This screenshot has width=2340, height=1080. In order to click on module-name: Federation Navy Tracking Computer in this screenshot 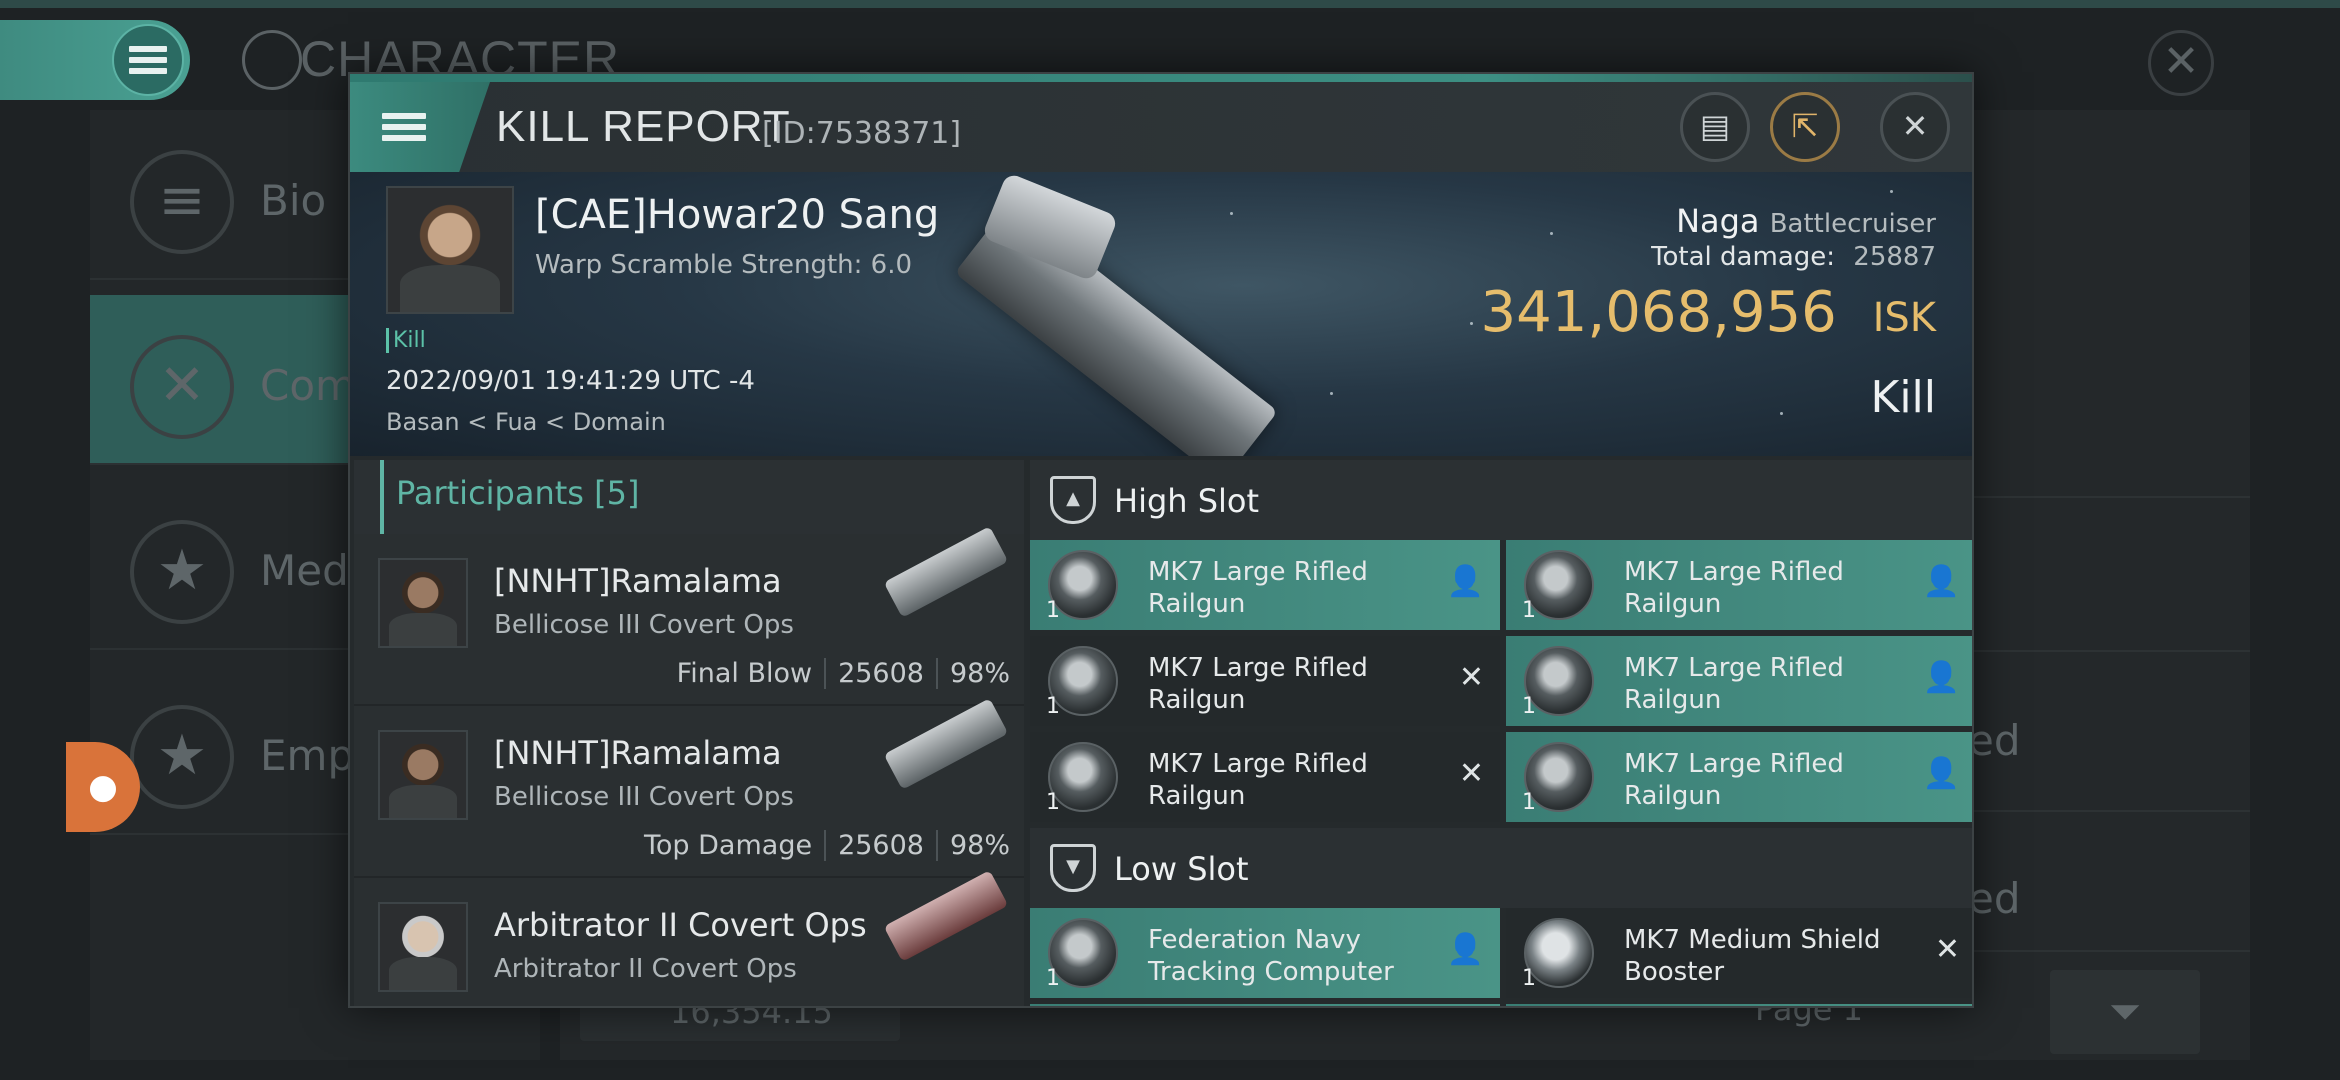, I will do `click(1271, 956)`.